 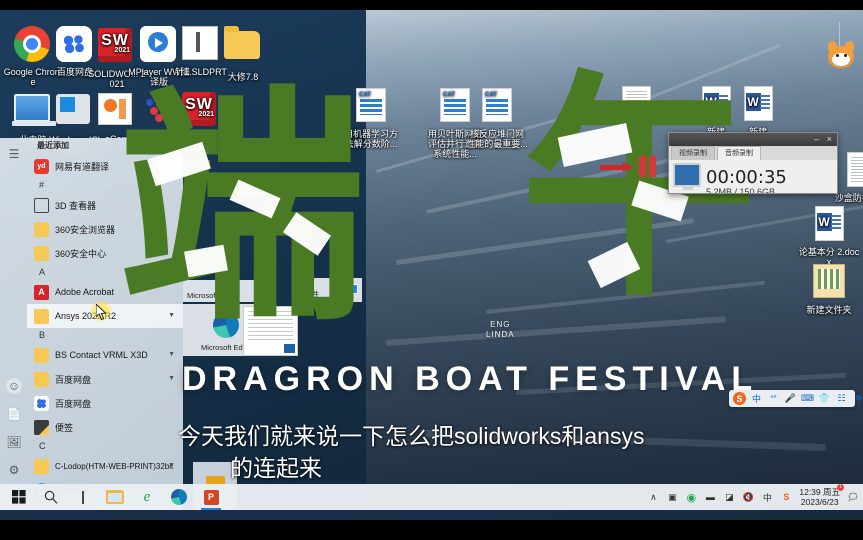 I want to click on recorder-title-bar: – ×, so click(x=753, y=139).